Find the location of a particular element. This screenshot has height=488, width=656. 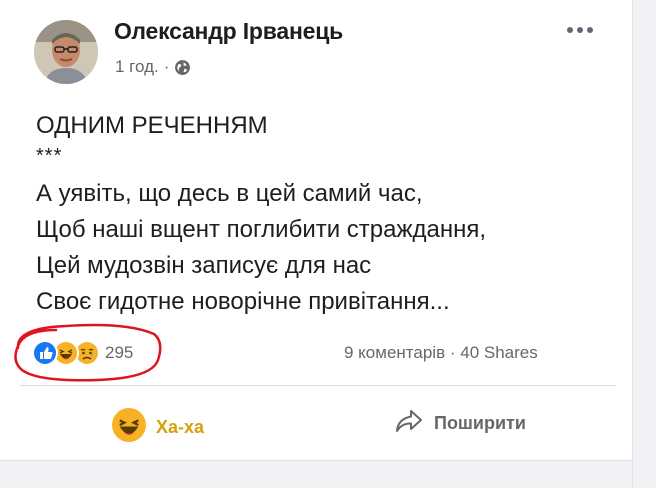

comments-count: 9 коментарів is located at coordinates (394, 352).